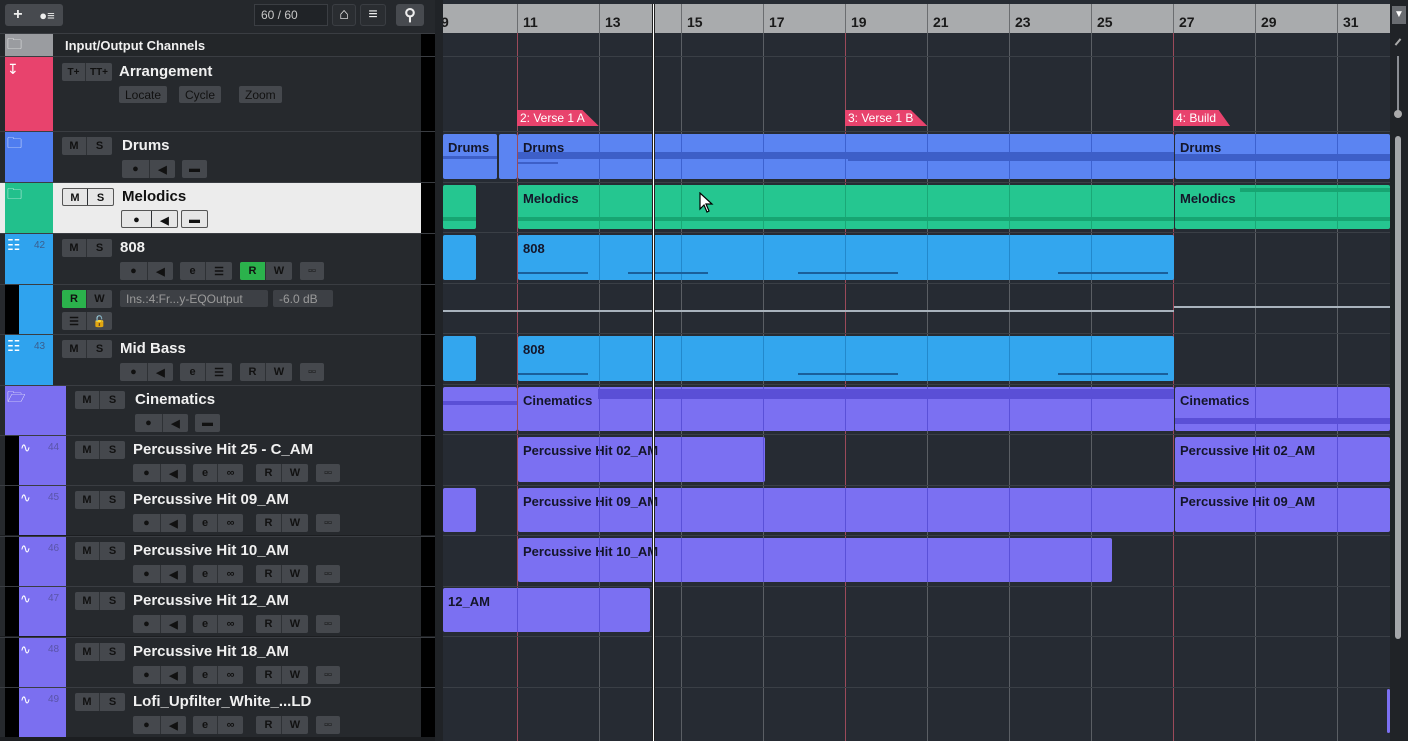  I want to click on zoom-button: Zoom, so click(260, 94).